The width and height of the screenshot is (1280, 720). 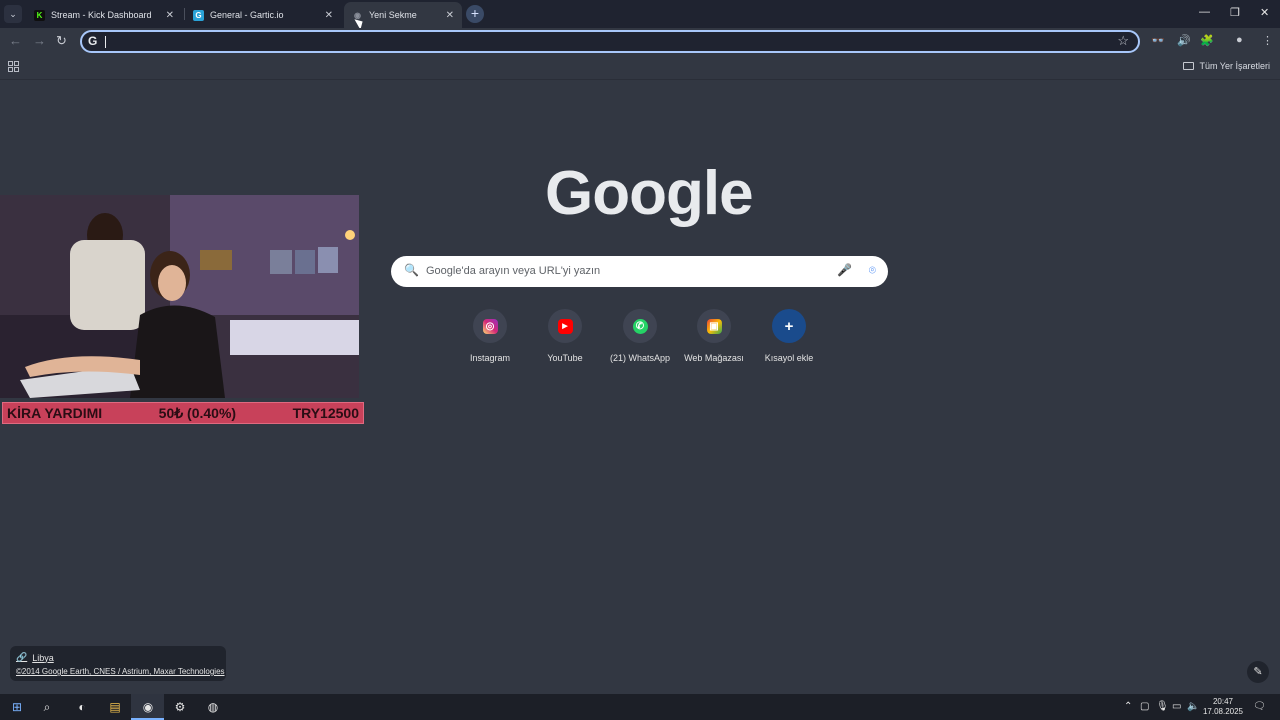 I want to click on extension-glasses-icon: 👓, so click(x=1158, y=40).